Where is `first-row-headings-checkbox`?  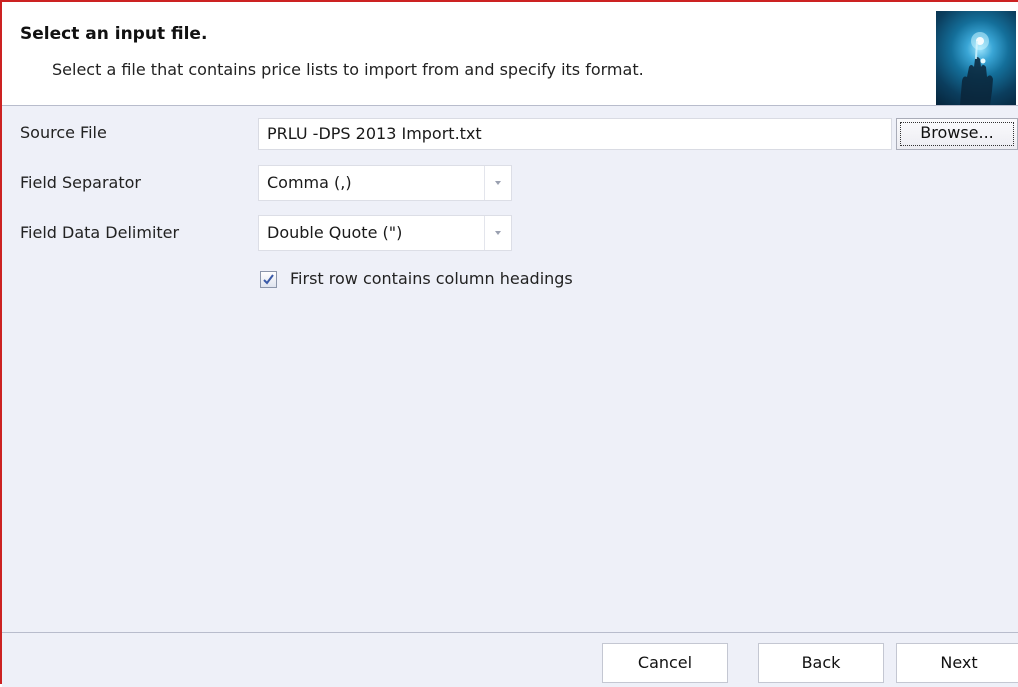 first-row-headings-checkbox is located at coordinates (268, 279).